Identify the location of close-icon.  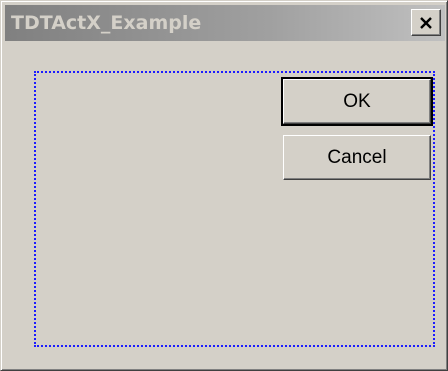
(426, 22).